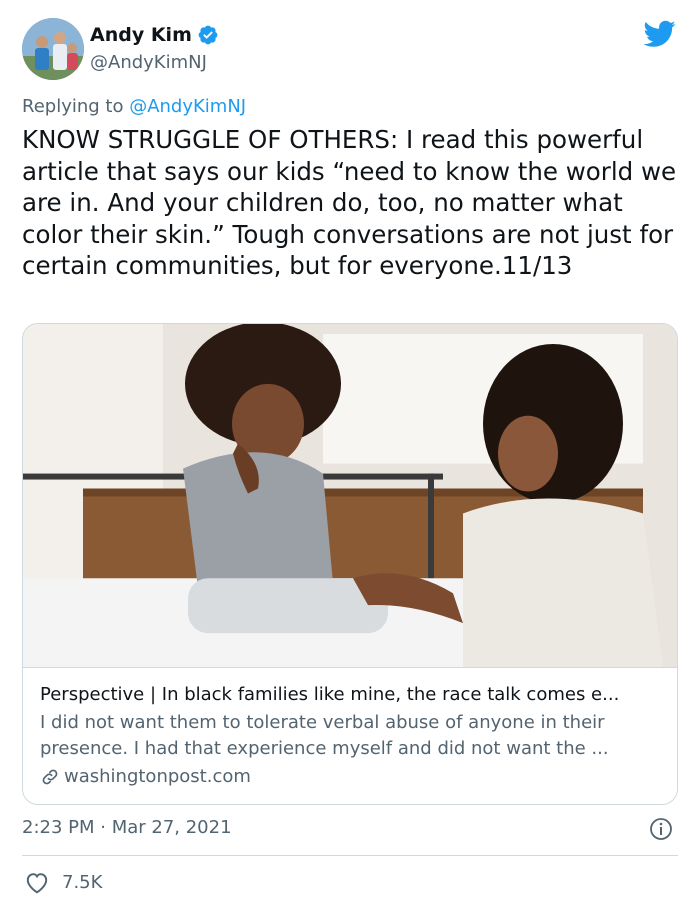 The image size is (700, 909). What do you see at coordinates (37, 882) in the screenshot?
I see `heart-icon` at bounding box center [37, 882].